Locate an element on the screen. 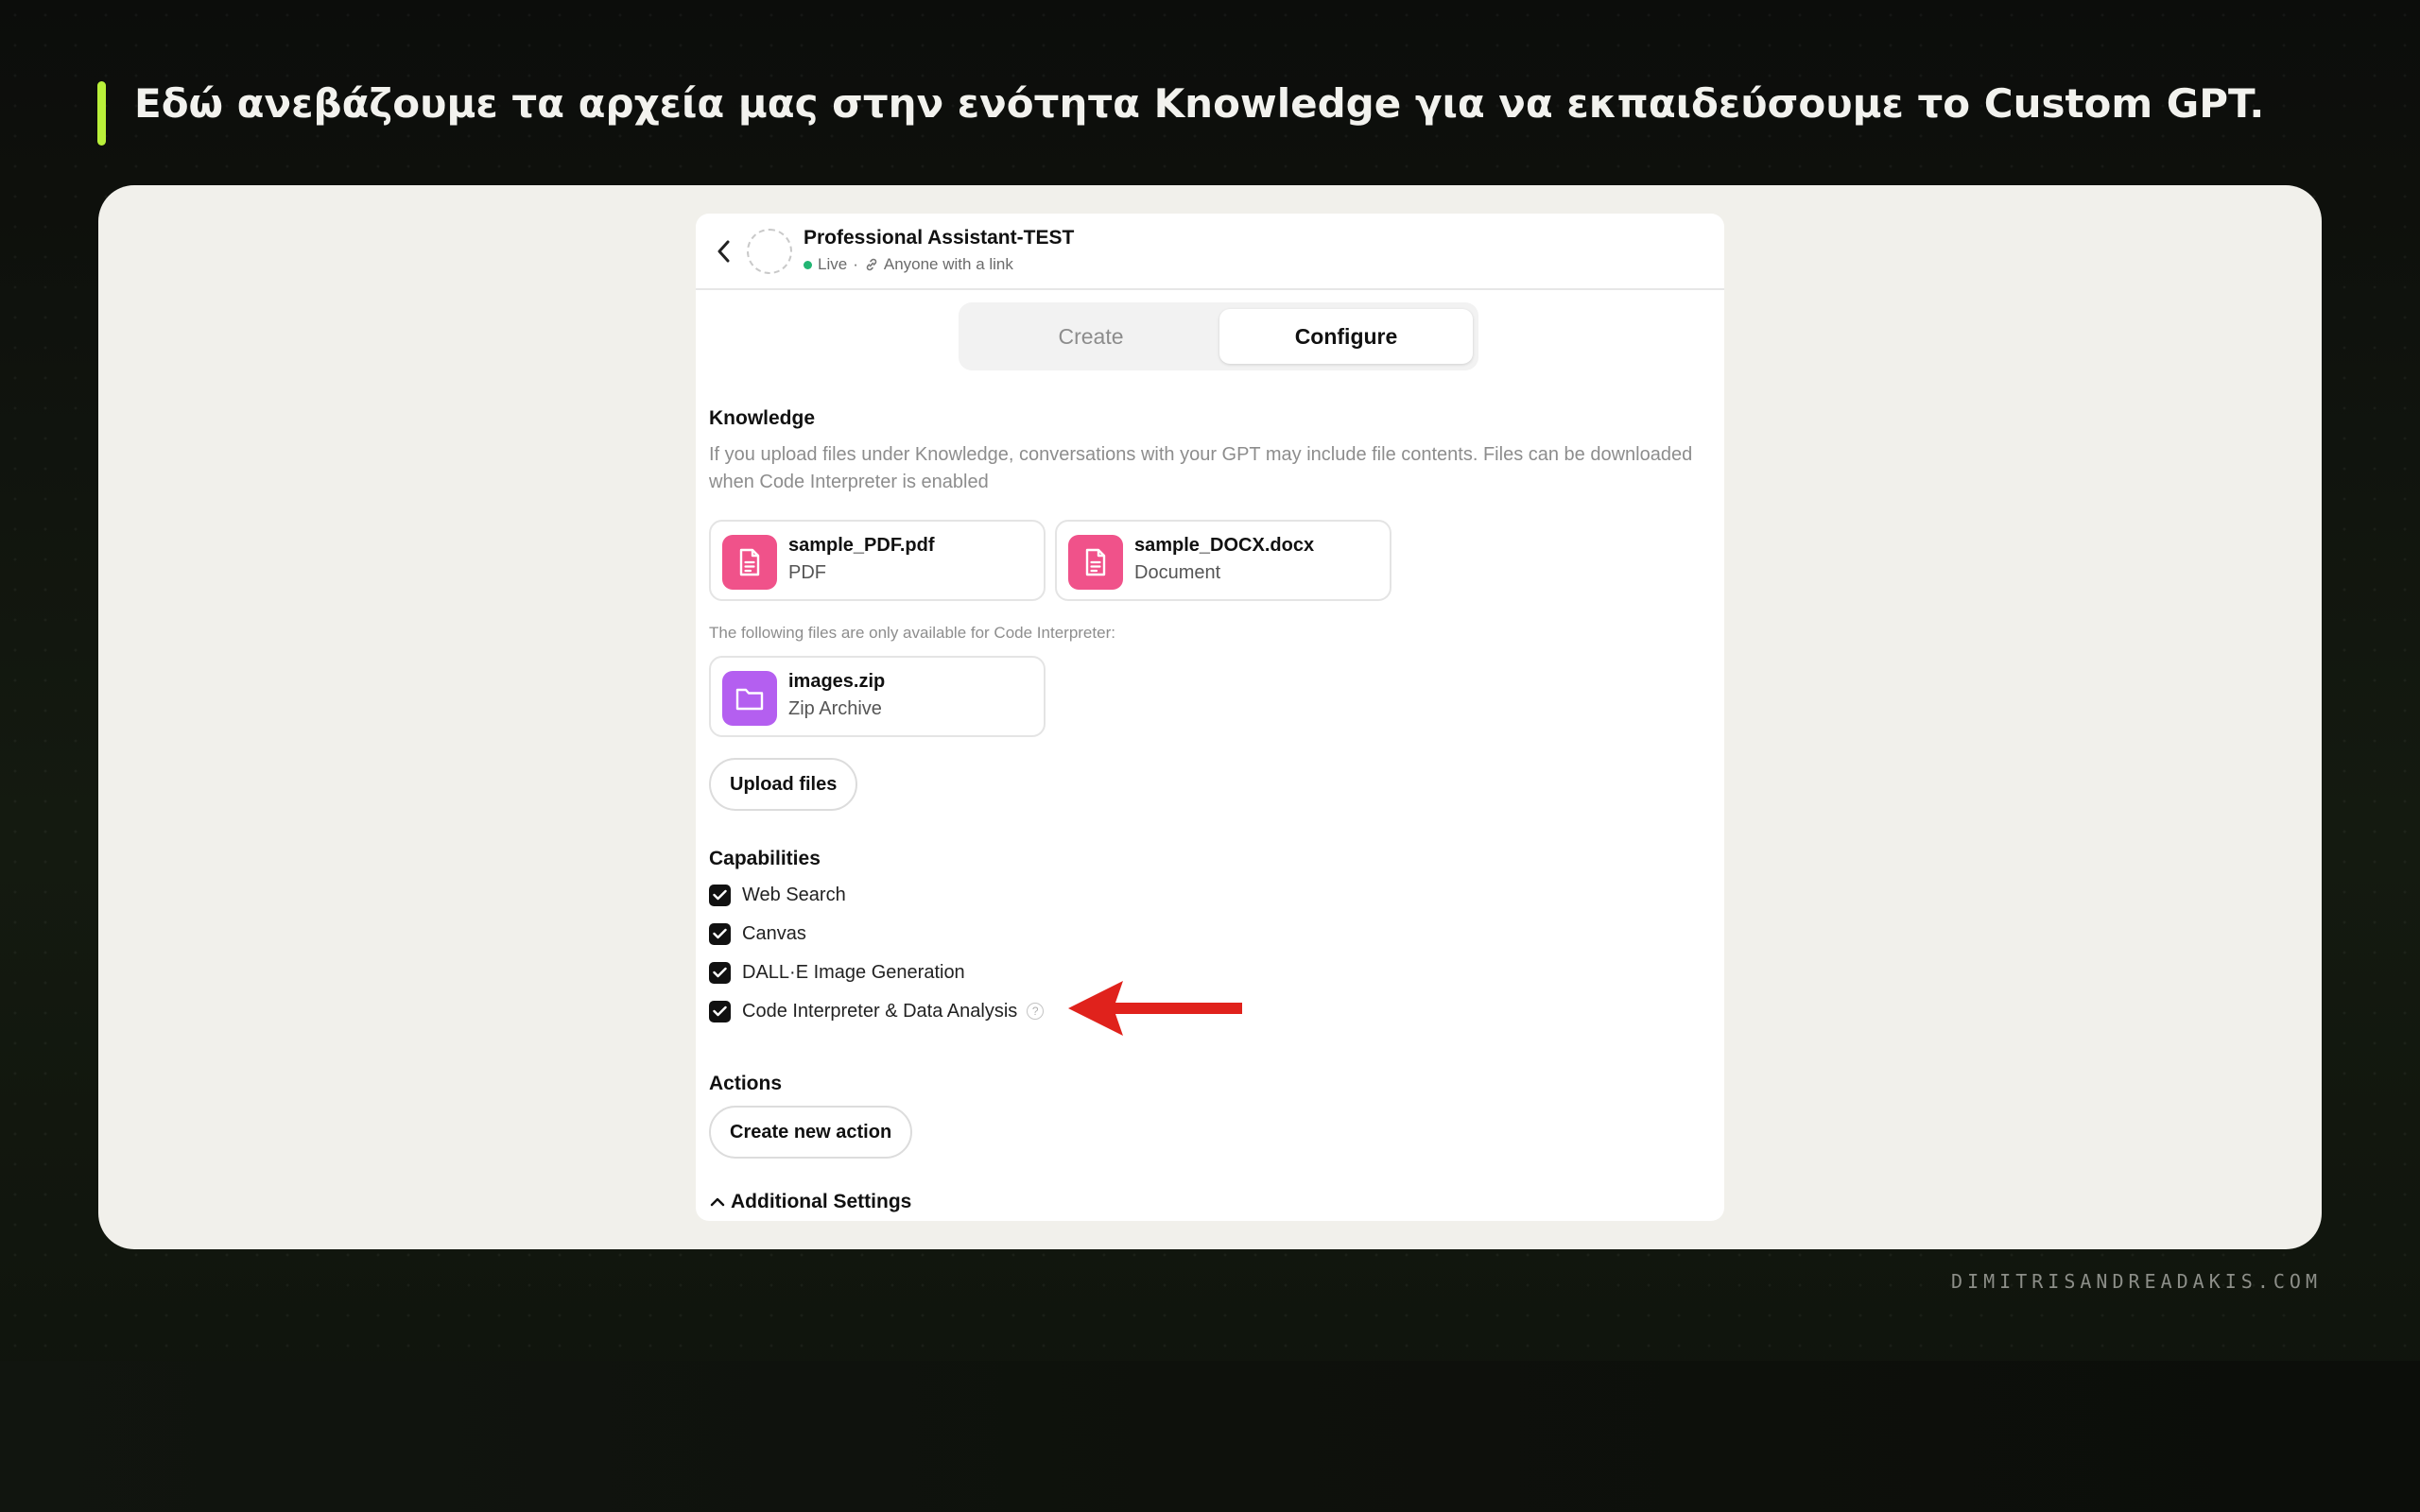 The width and height of the screenshot is (2420, 1512). upload-files-button: Upload files is located at coordinates (783, 784).